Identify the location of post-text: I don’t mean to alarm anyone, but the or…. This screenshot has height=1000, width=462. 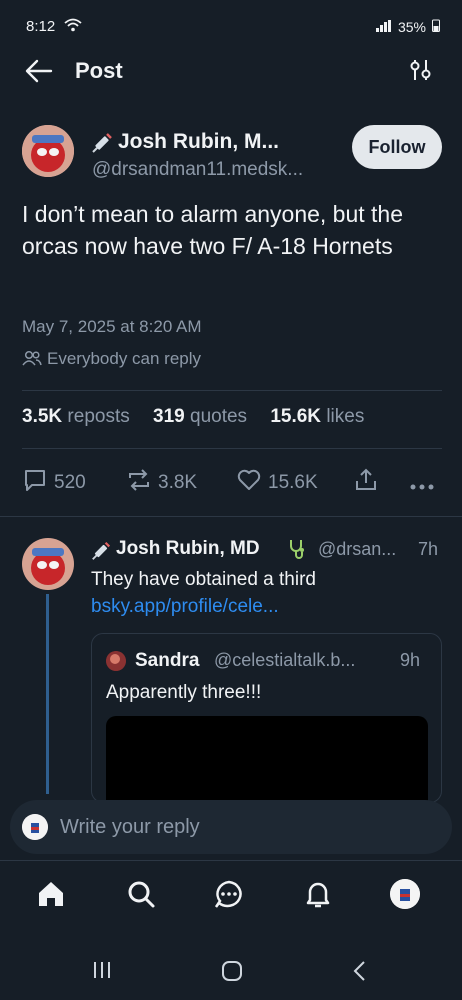
(213, 230).